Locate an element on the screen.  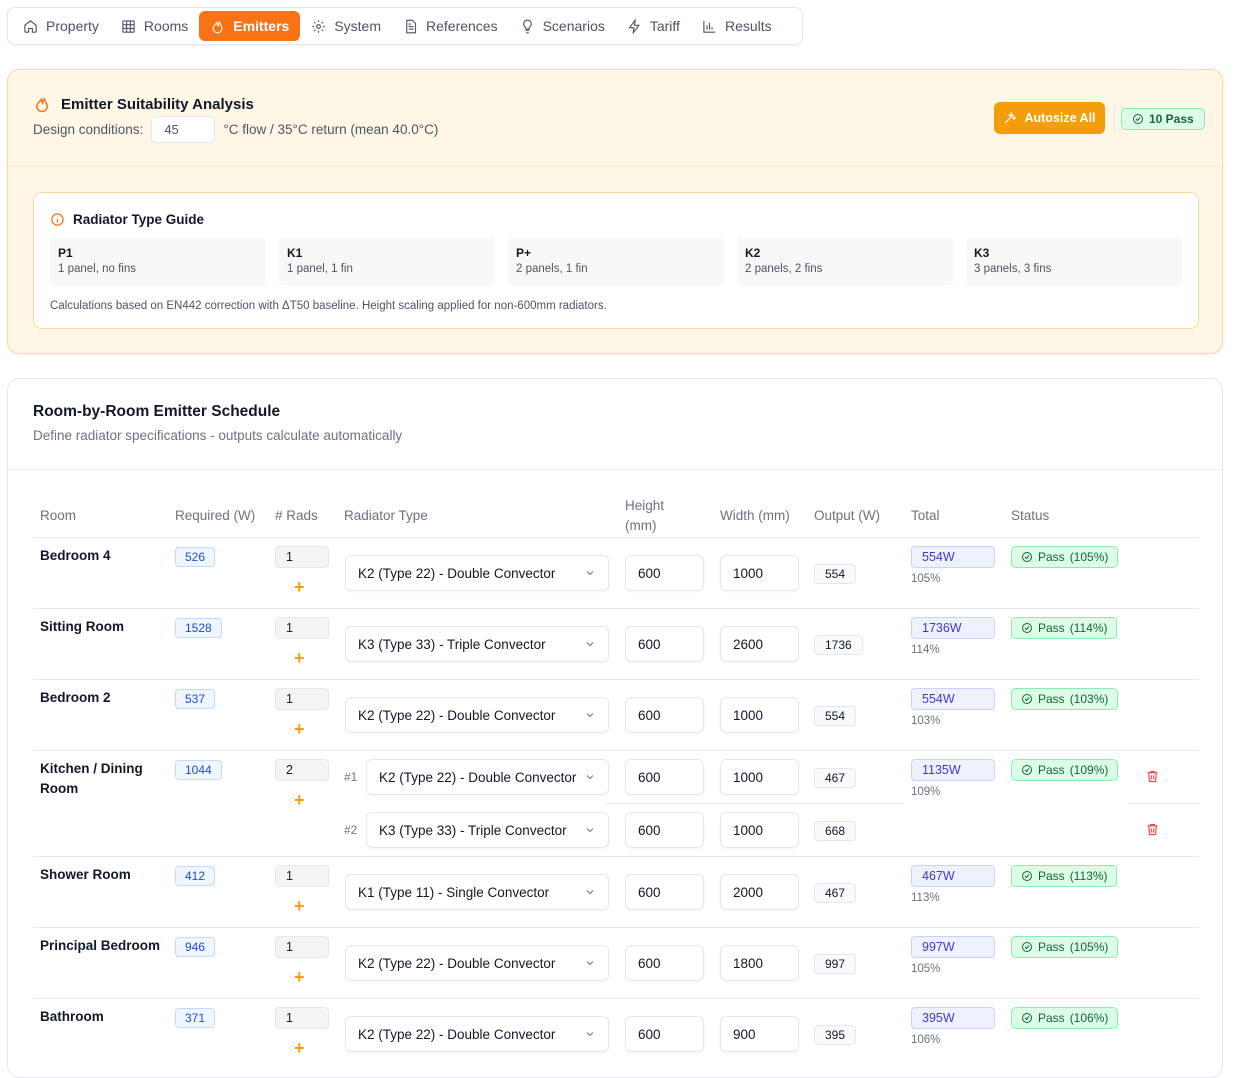
status-badge: Pass (105%) is located at coordinates (1065, 947).